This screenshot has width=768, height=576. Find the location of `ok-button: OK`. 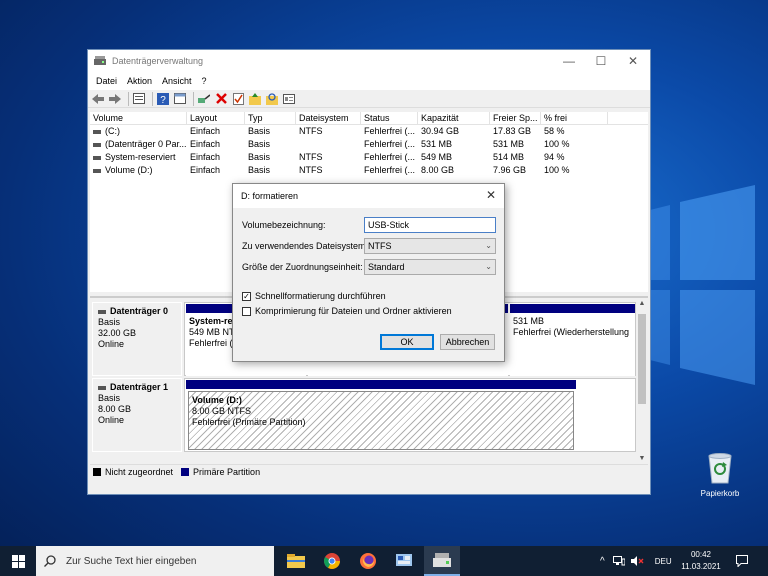

ok-button: OK is located at coordinates (407, 342).